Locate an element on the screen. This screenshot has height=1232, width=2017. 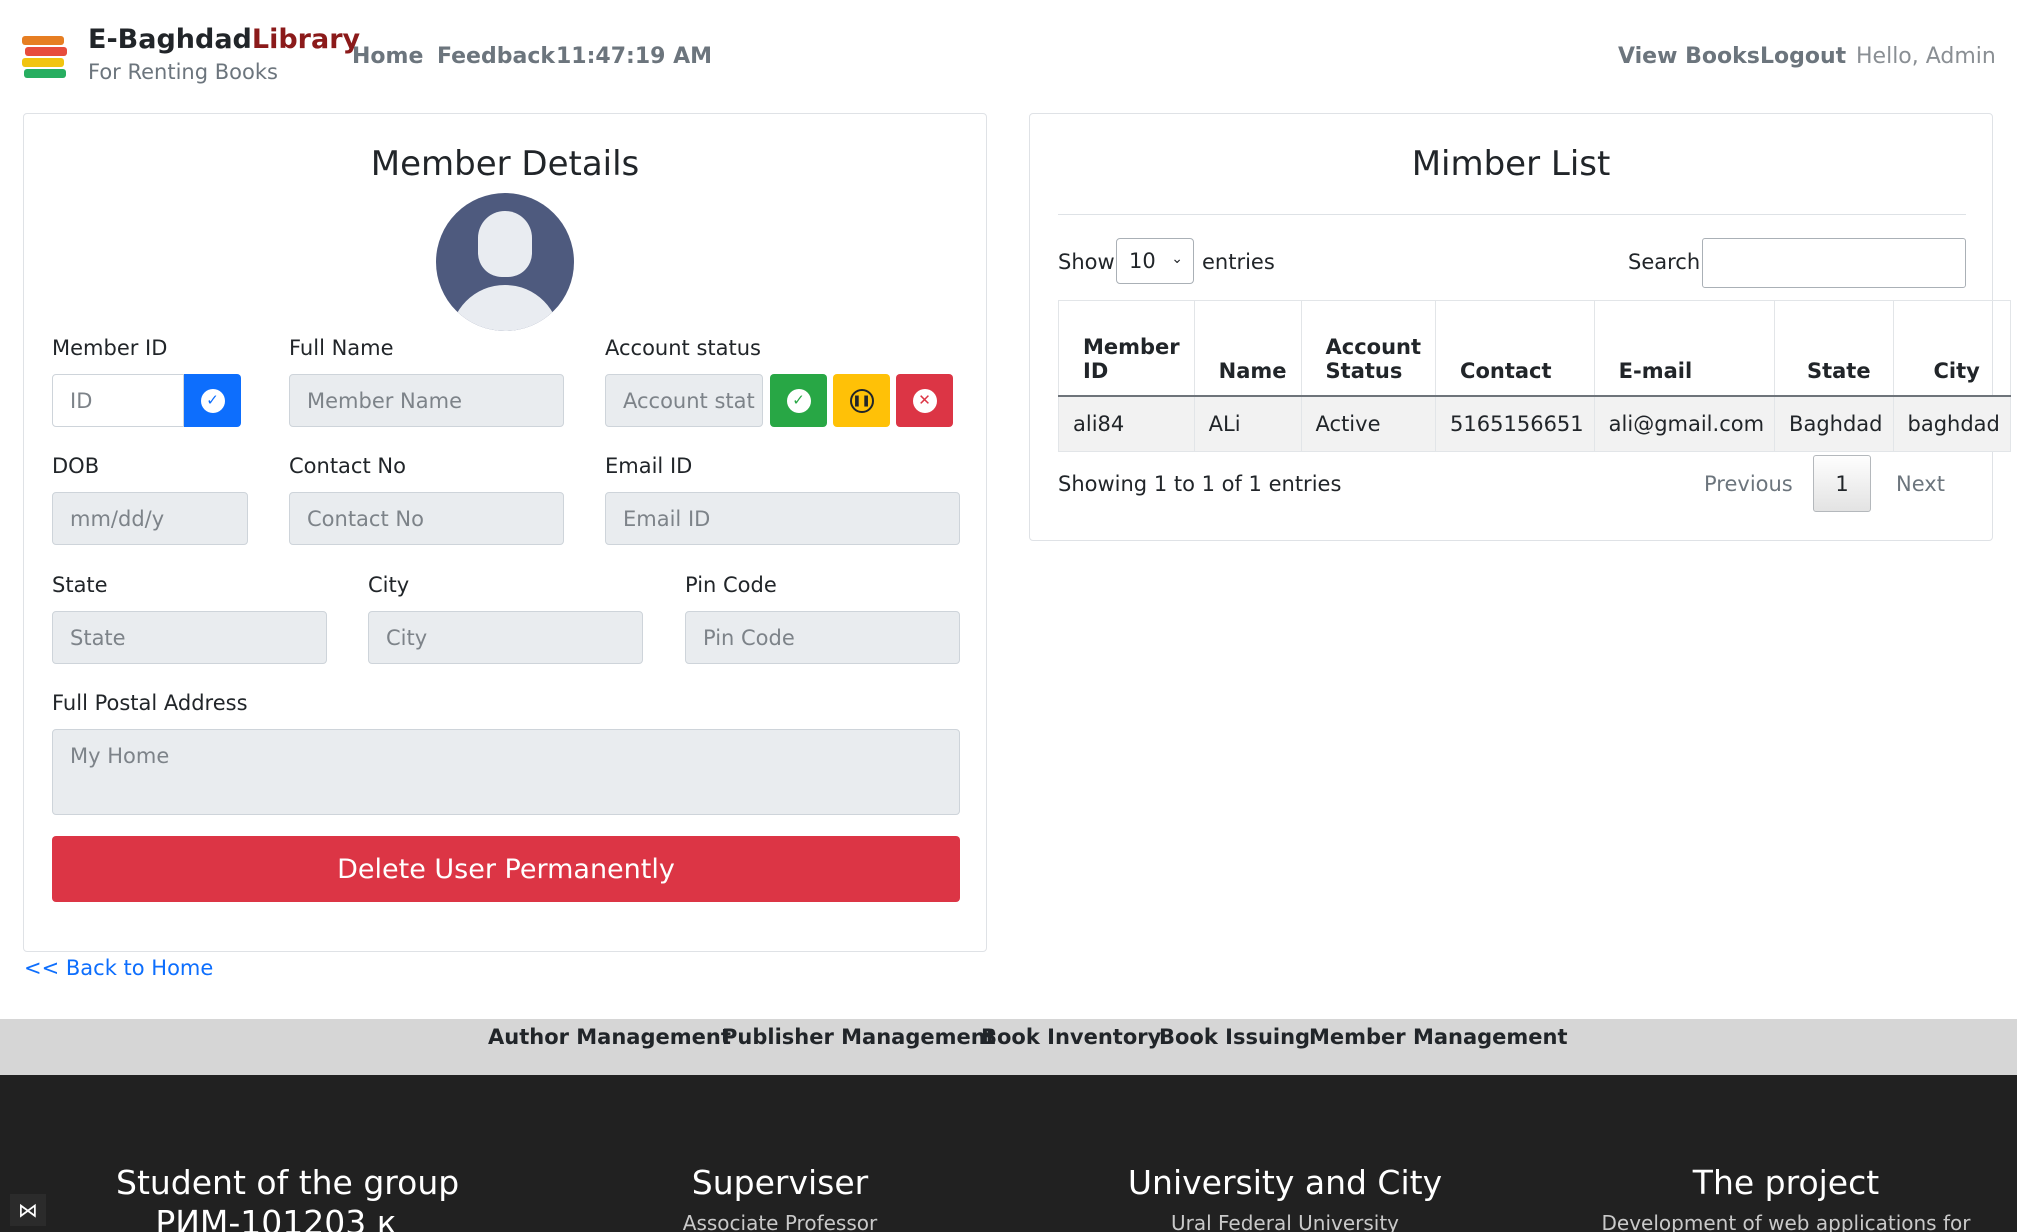
cell-city: baghdad is located at coordinates (1951, 423).